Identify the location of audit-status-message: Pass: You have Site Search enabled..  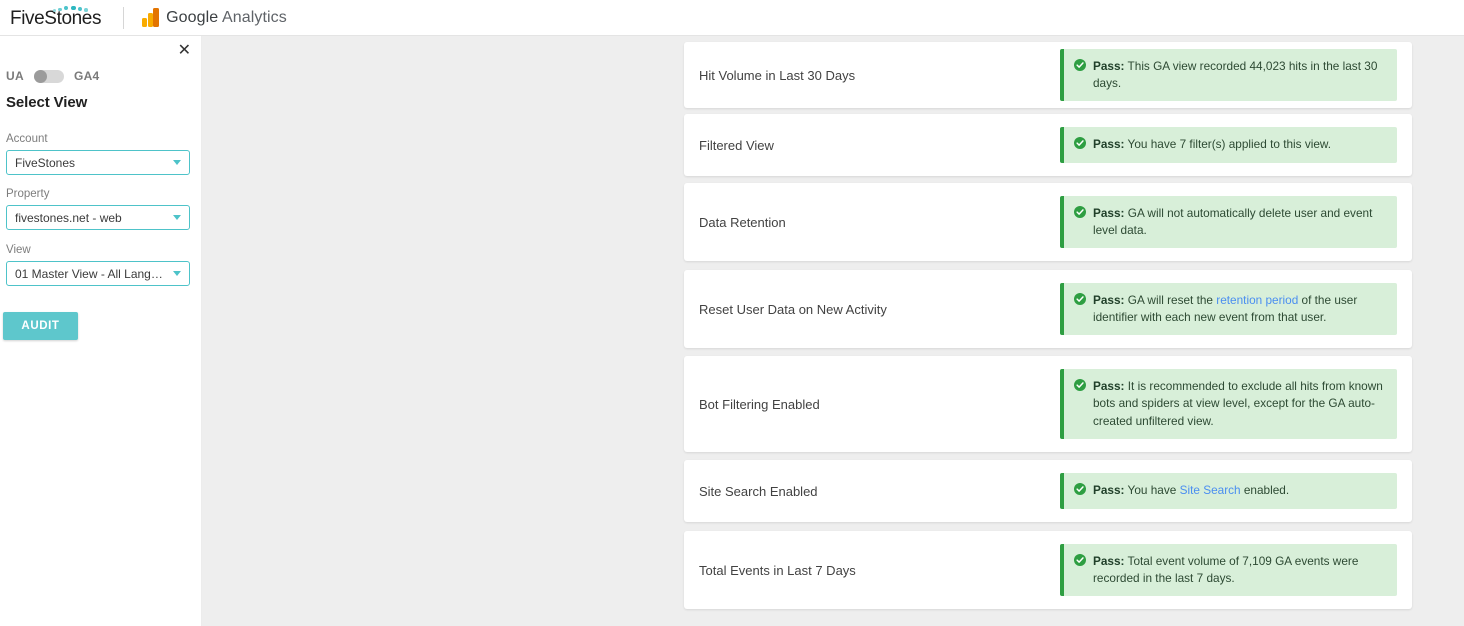
(1228, 491).